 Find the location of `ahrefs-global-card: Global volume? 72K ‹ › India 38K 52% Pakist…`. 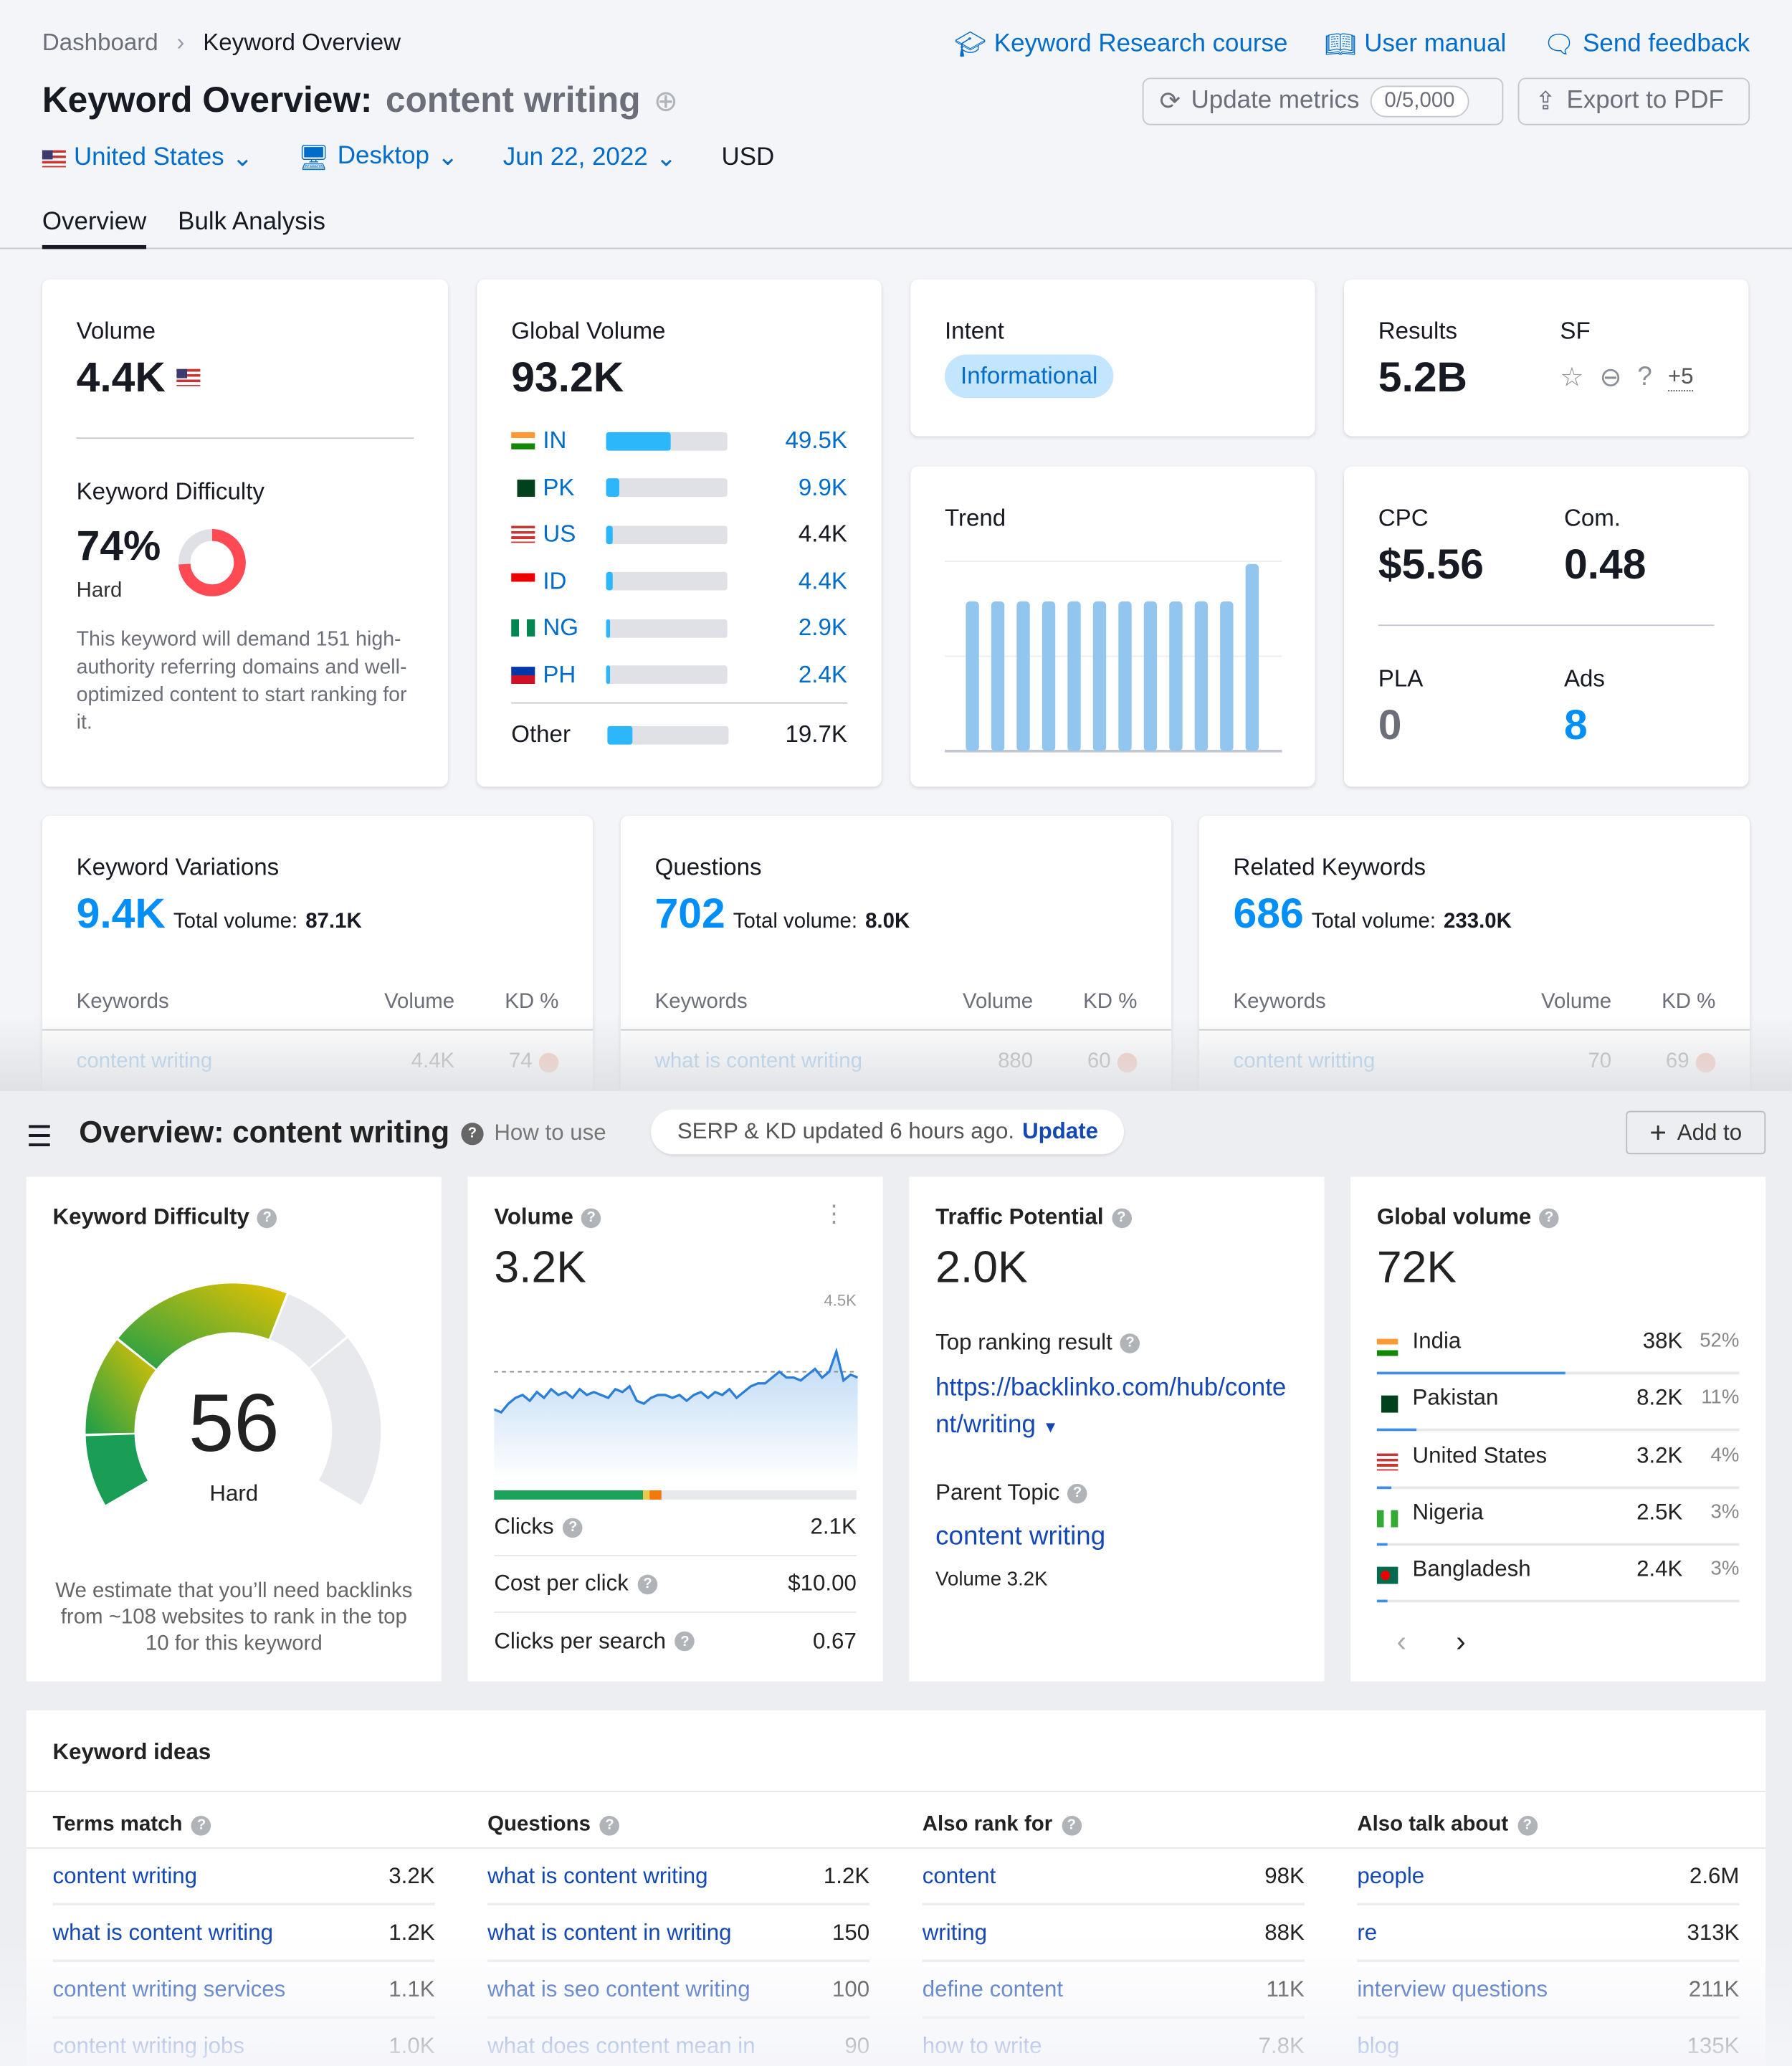

ahrefs-global-card: Global volume? 72K ‹ › India 38K 52% Pakist… is located at coordinates (1558, 1429).